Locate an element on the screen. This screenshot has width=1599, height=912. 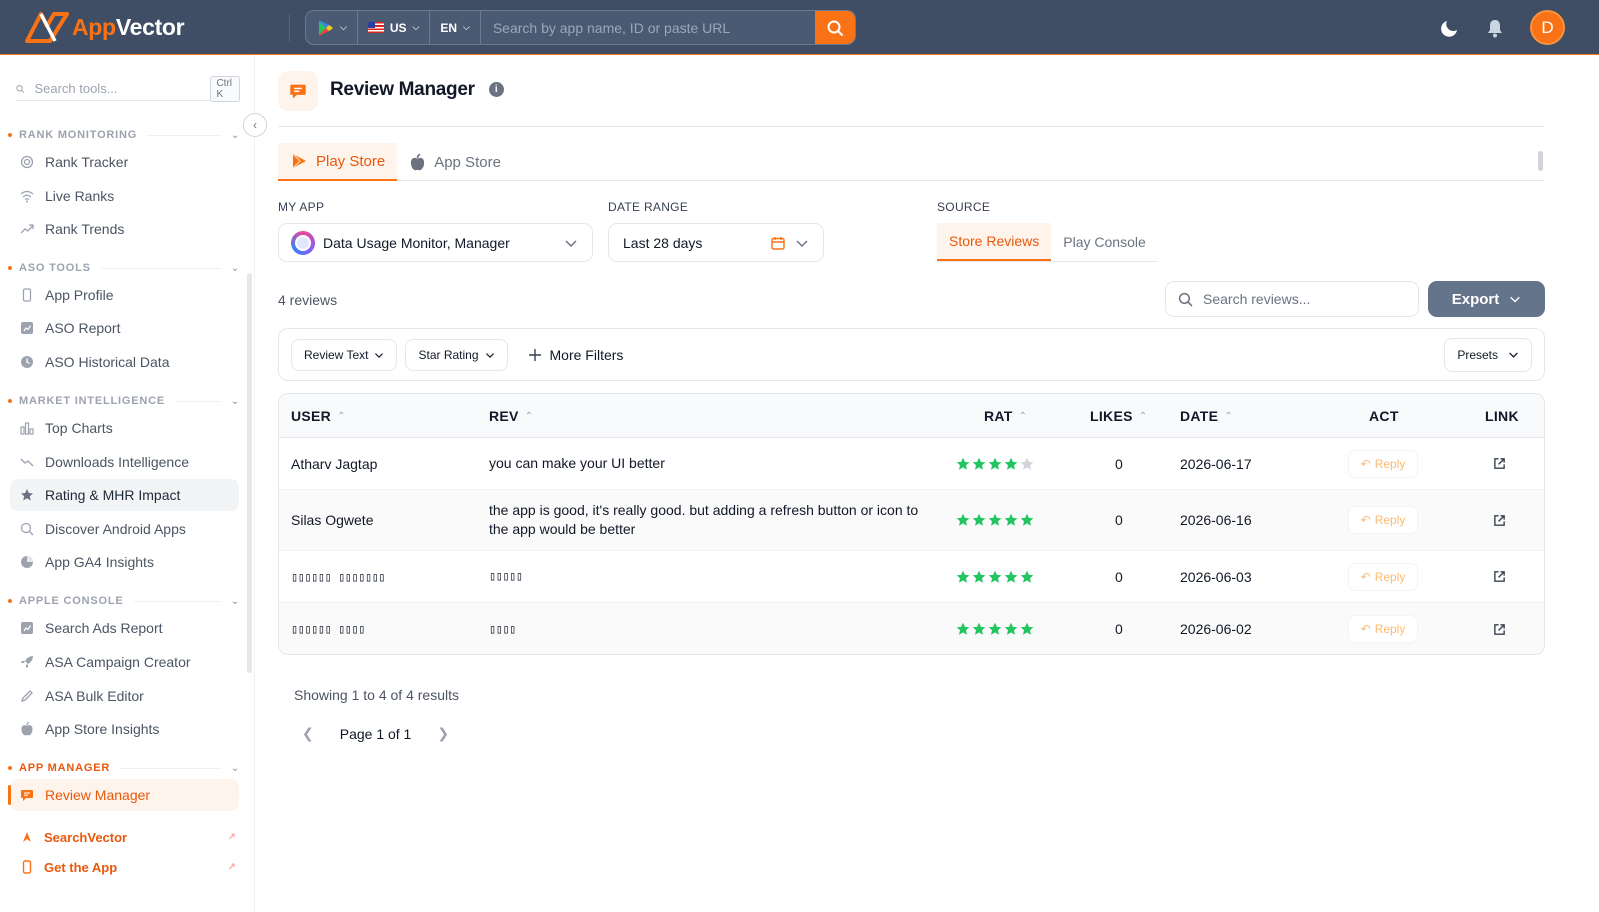
selected-app: Data Usage Monitor, Manager is located at coordinates (416, 242).